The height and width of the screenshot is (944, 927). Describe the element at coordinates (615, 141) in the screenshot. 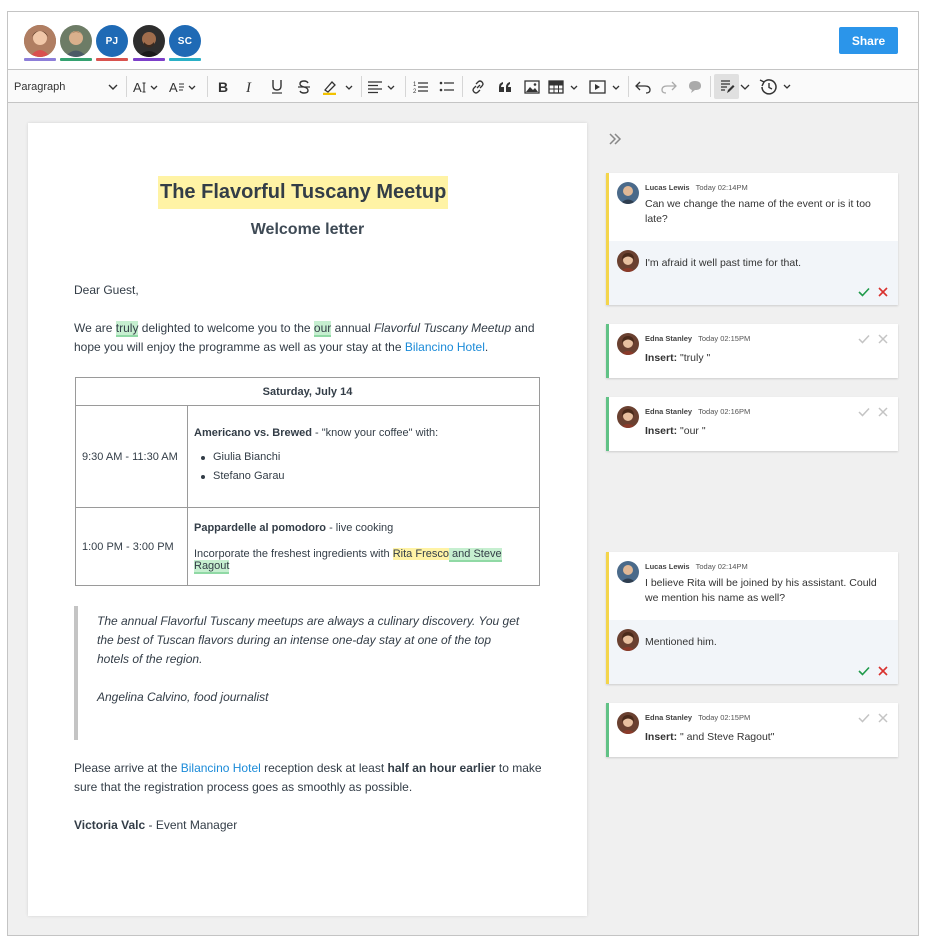

I see `sidebar-toggle-icon` at that location.